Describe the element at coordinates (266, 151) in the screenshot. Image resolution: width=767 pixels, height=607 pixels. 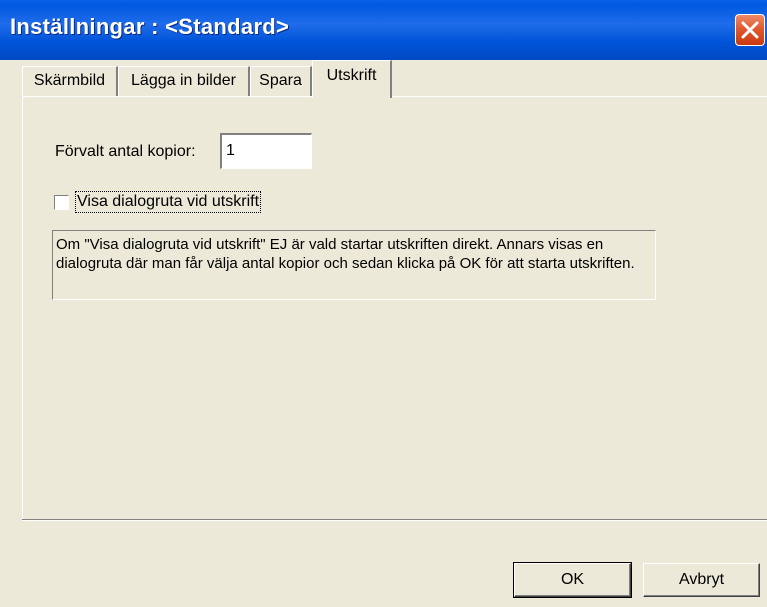
I see `copies-input: 1` at that location.